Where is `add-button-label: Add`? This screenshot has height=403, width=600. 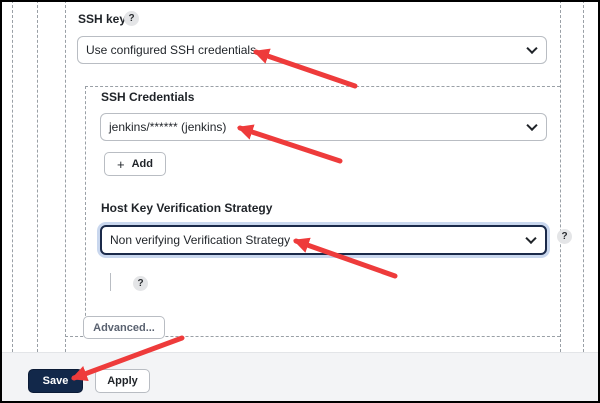 add-button-label: Add is located at coordinates (142, 164).